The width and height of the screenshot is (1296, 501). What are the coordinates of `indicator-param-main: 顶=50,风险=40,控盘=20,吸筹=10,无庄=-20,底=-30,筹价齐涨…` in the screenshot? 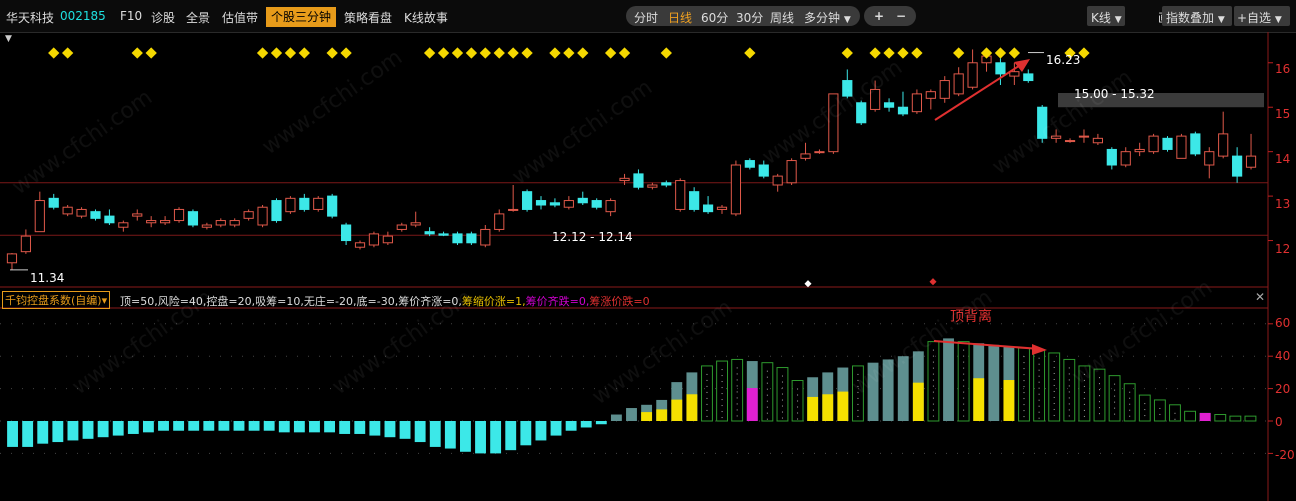 It's located at (291, 301).